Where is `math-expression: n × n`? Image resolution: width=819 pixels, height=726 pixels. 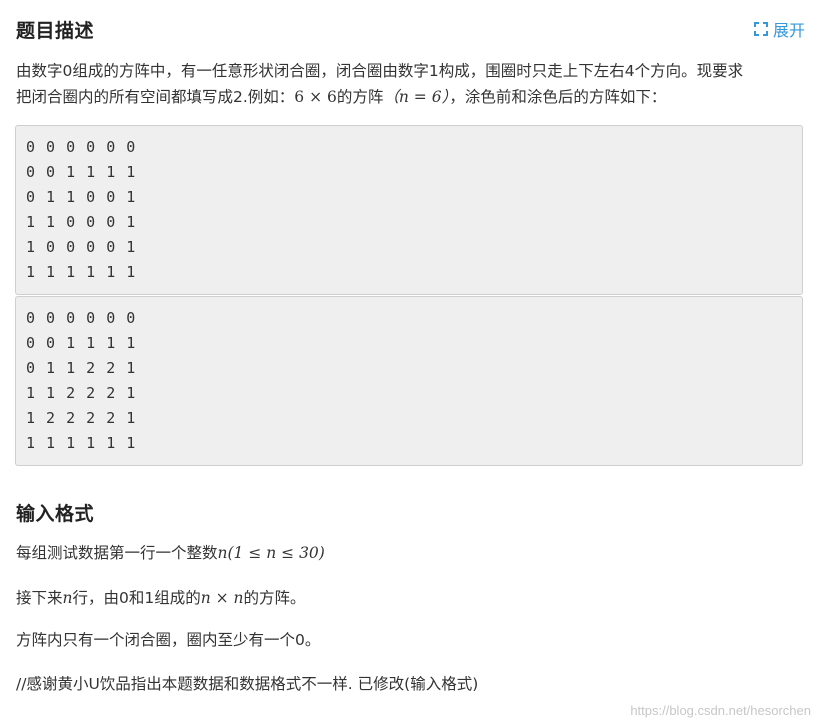
math-expression: n × n is located at coordinates (222, 598).